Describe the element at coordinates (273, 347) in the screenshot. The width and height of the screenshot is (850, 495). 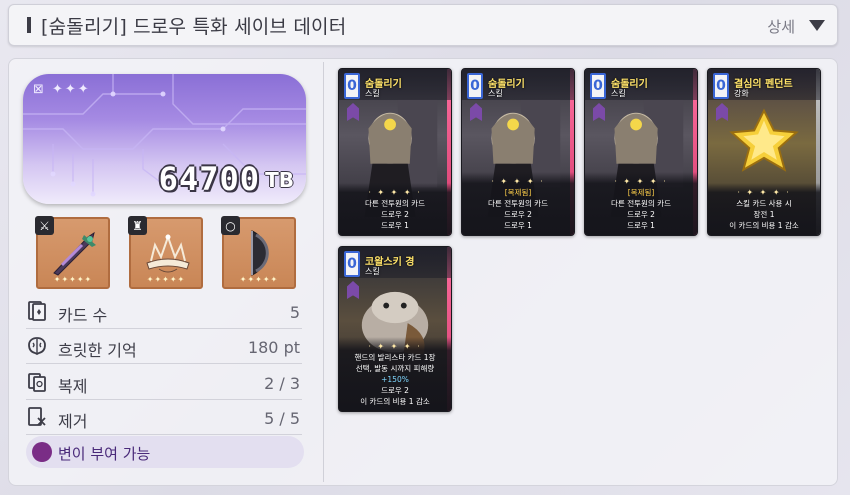
I see `stat-value: 180 pt` at that location.